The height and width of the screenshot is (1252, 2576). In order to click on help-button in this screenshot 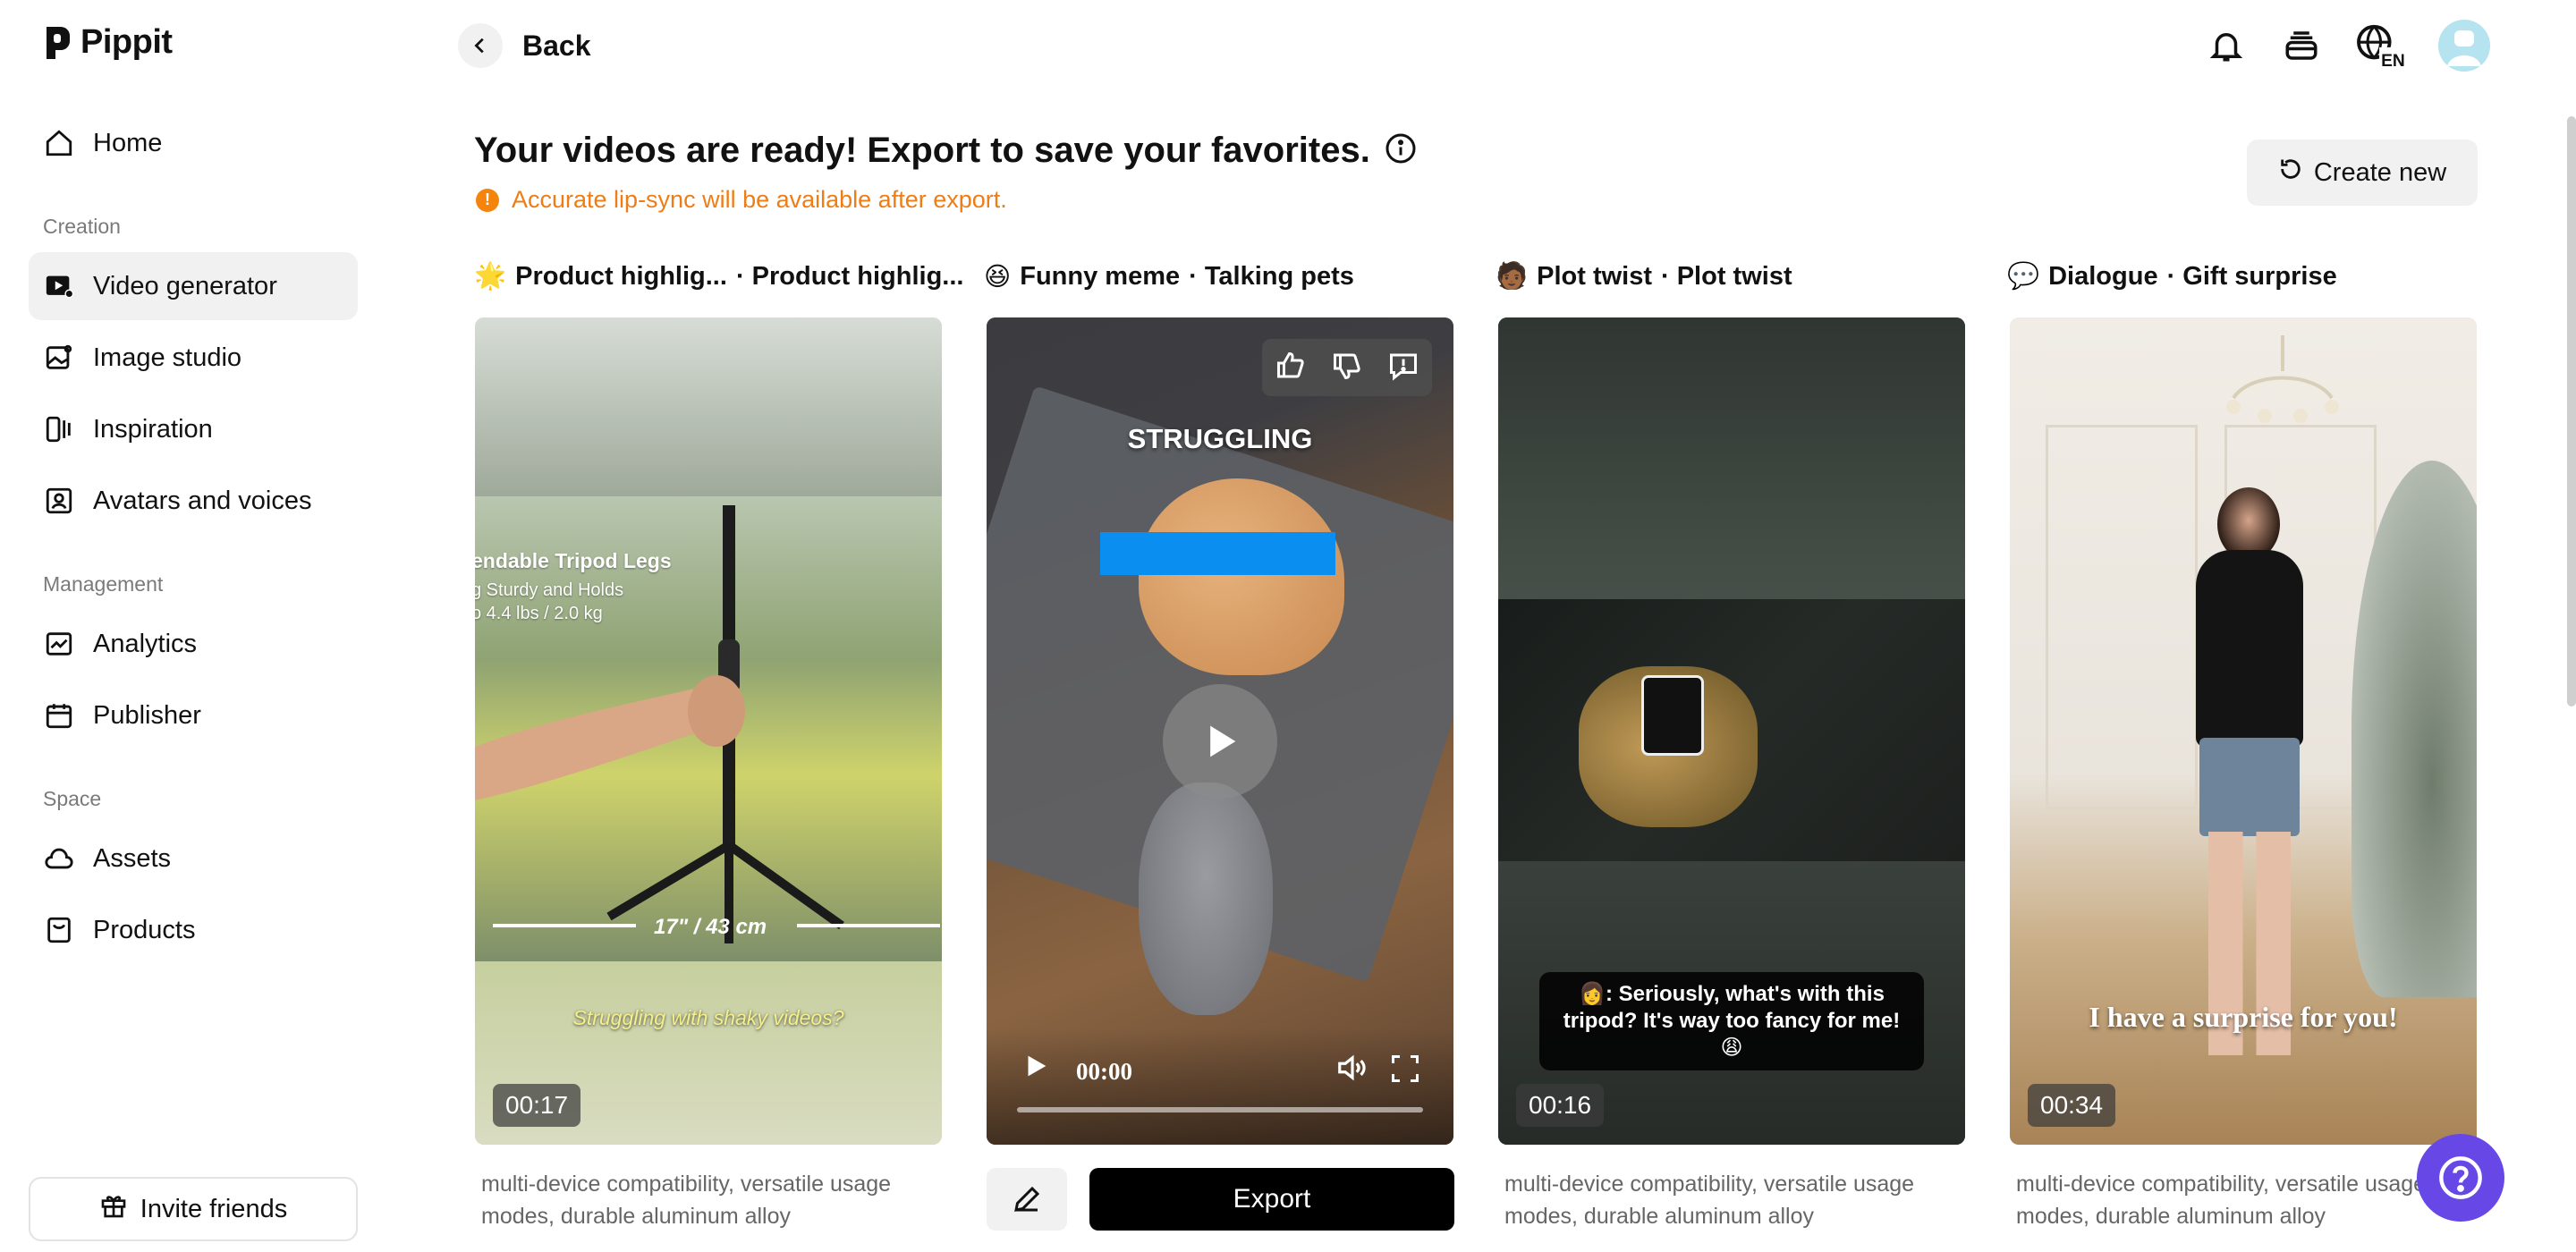, I will do `click(2460, 1178)`.